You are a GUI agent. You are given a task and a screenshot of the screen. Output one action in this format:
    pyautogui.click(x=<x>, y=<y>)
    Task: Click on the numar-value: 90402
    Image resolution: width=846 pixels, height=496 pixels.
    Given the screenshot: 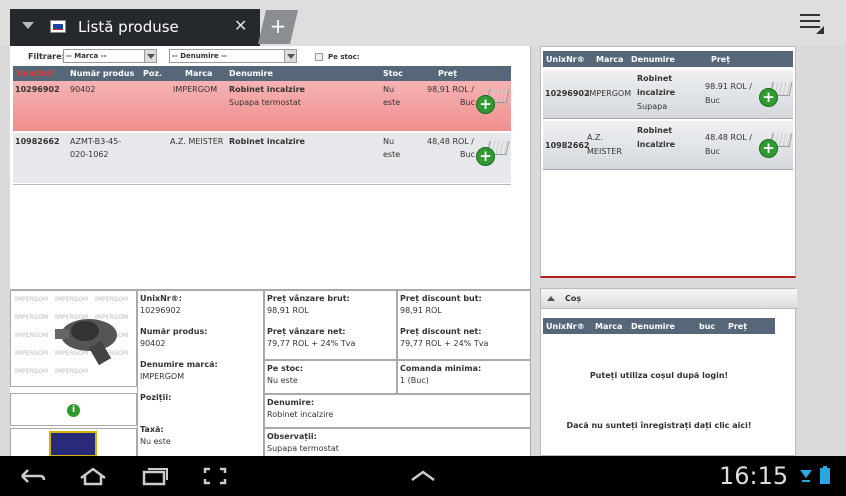 What is the action you would take?
    pyautogui.click(x=153, y=343)
    